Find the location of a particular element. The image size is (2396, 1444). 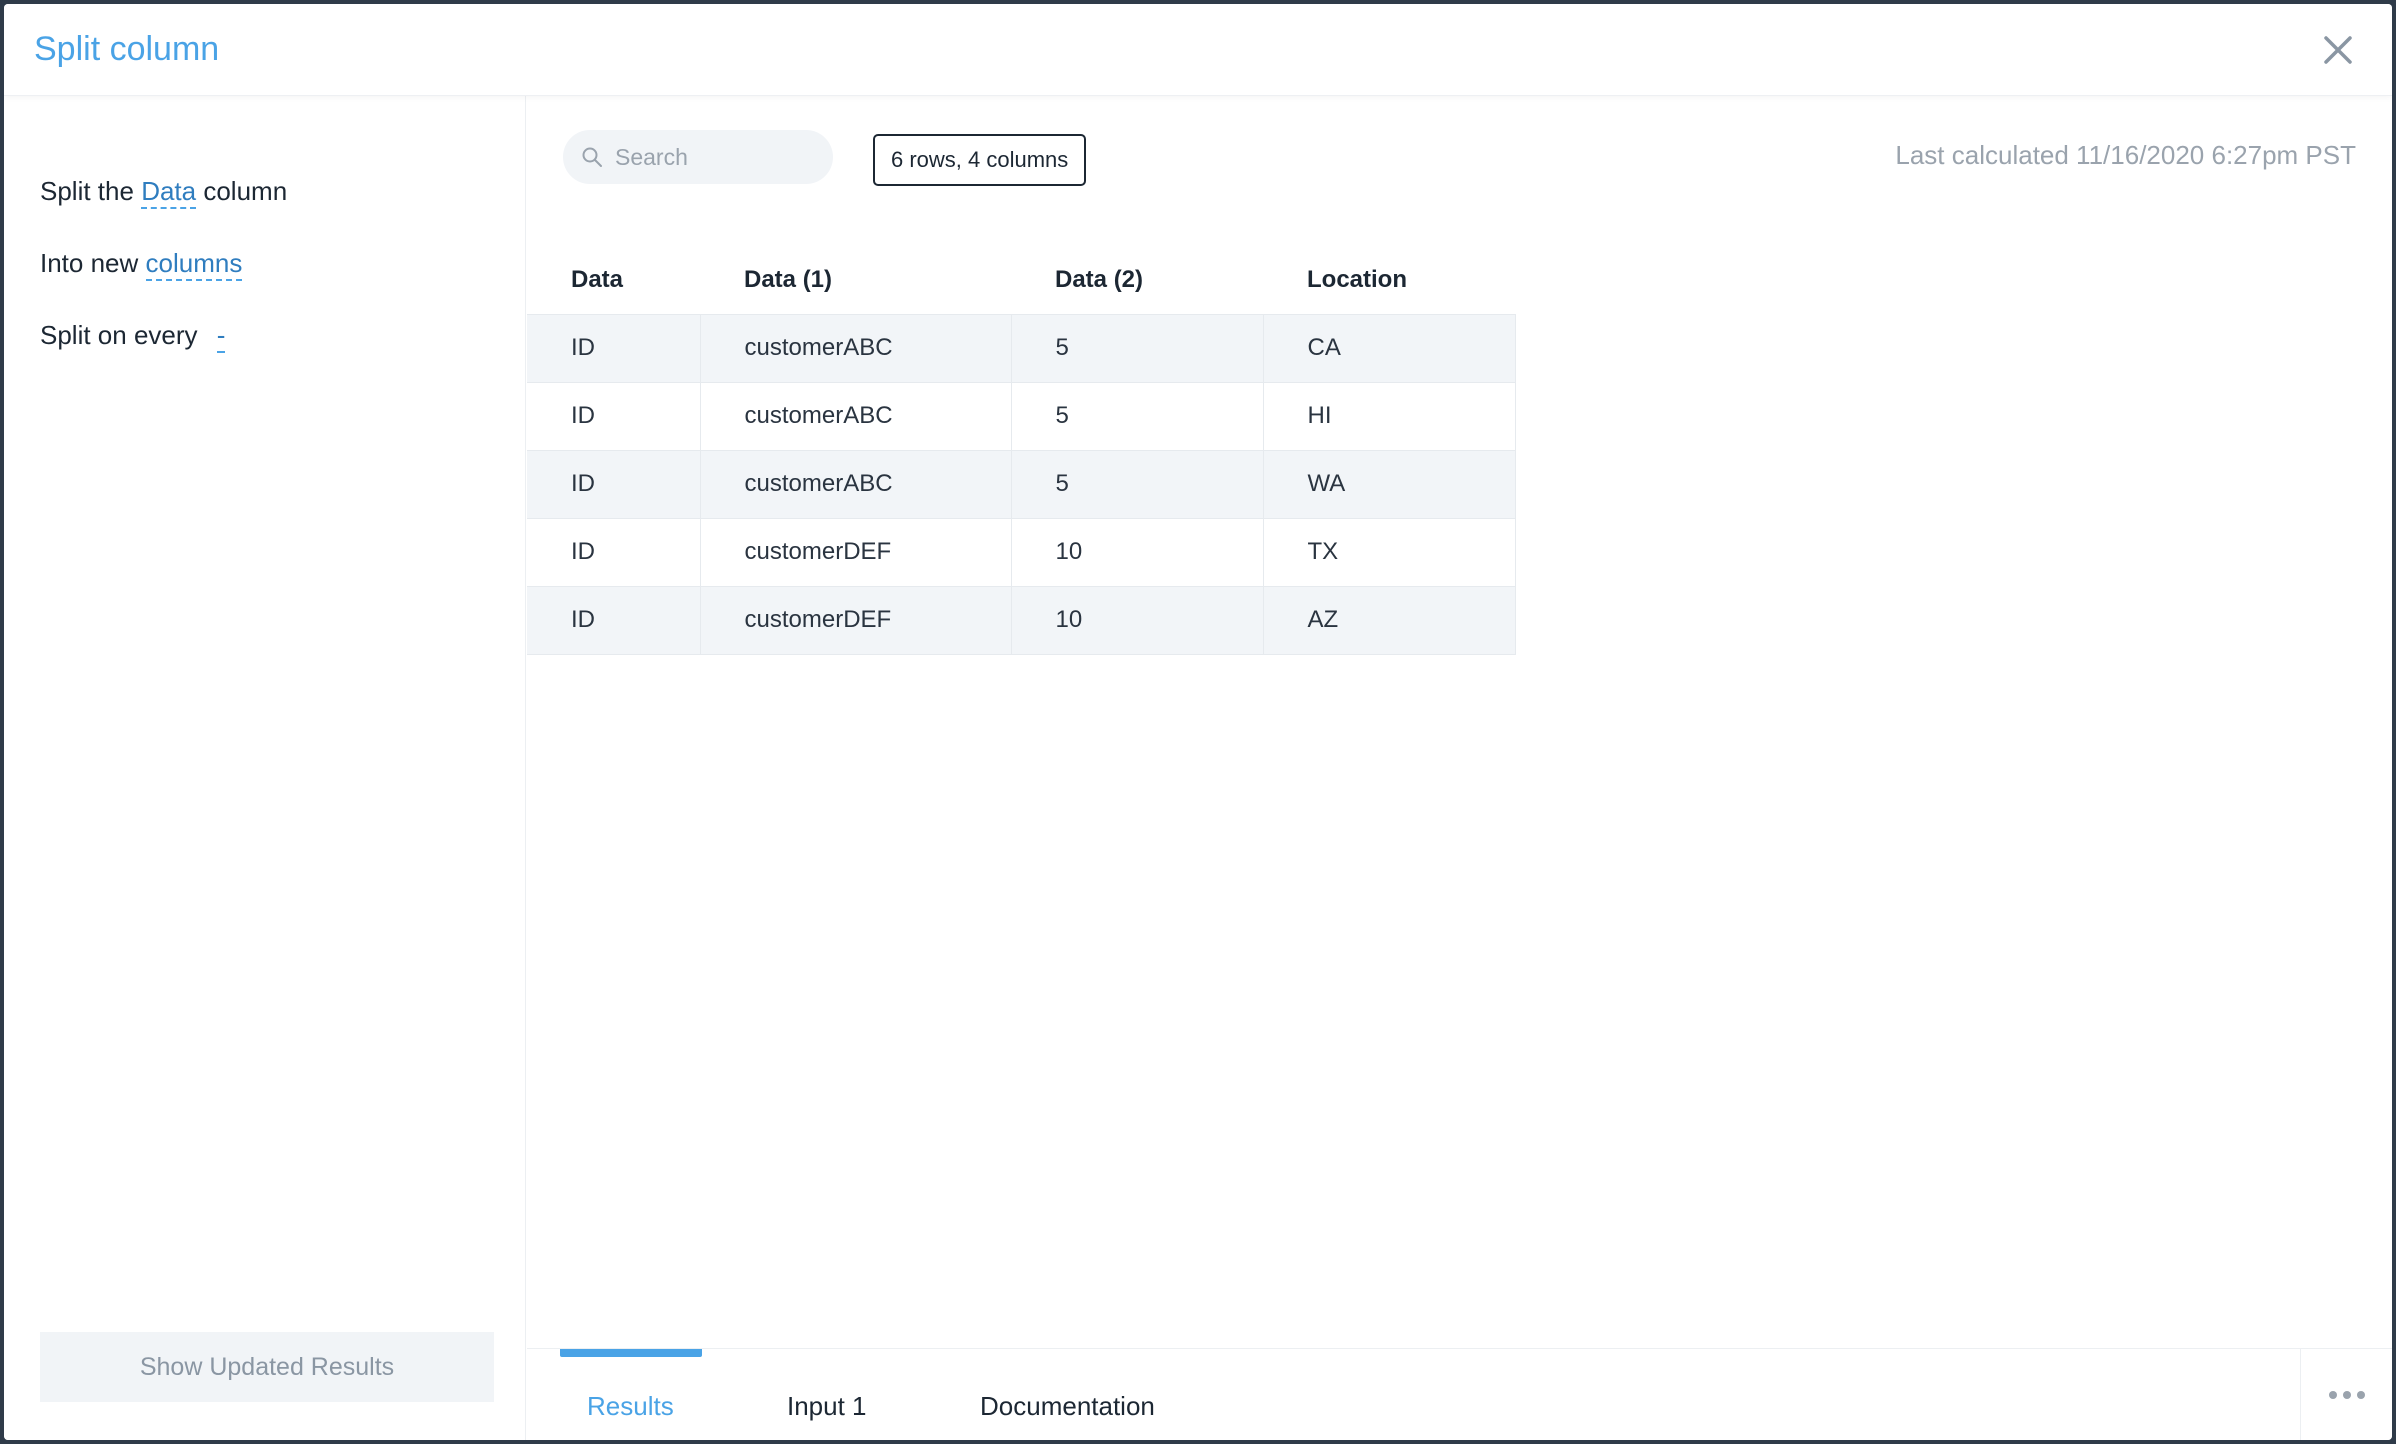

search-input is located at coordinates (715, 157).